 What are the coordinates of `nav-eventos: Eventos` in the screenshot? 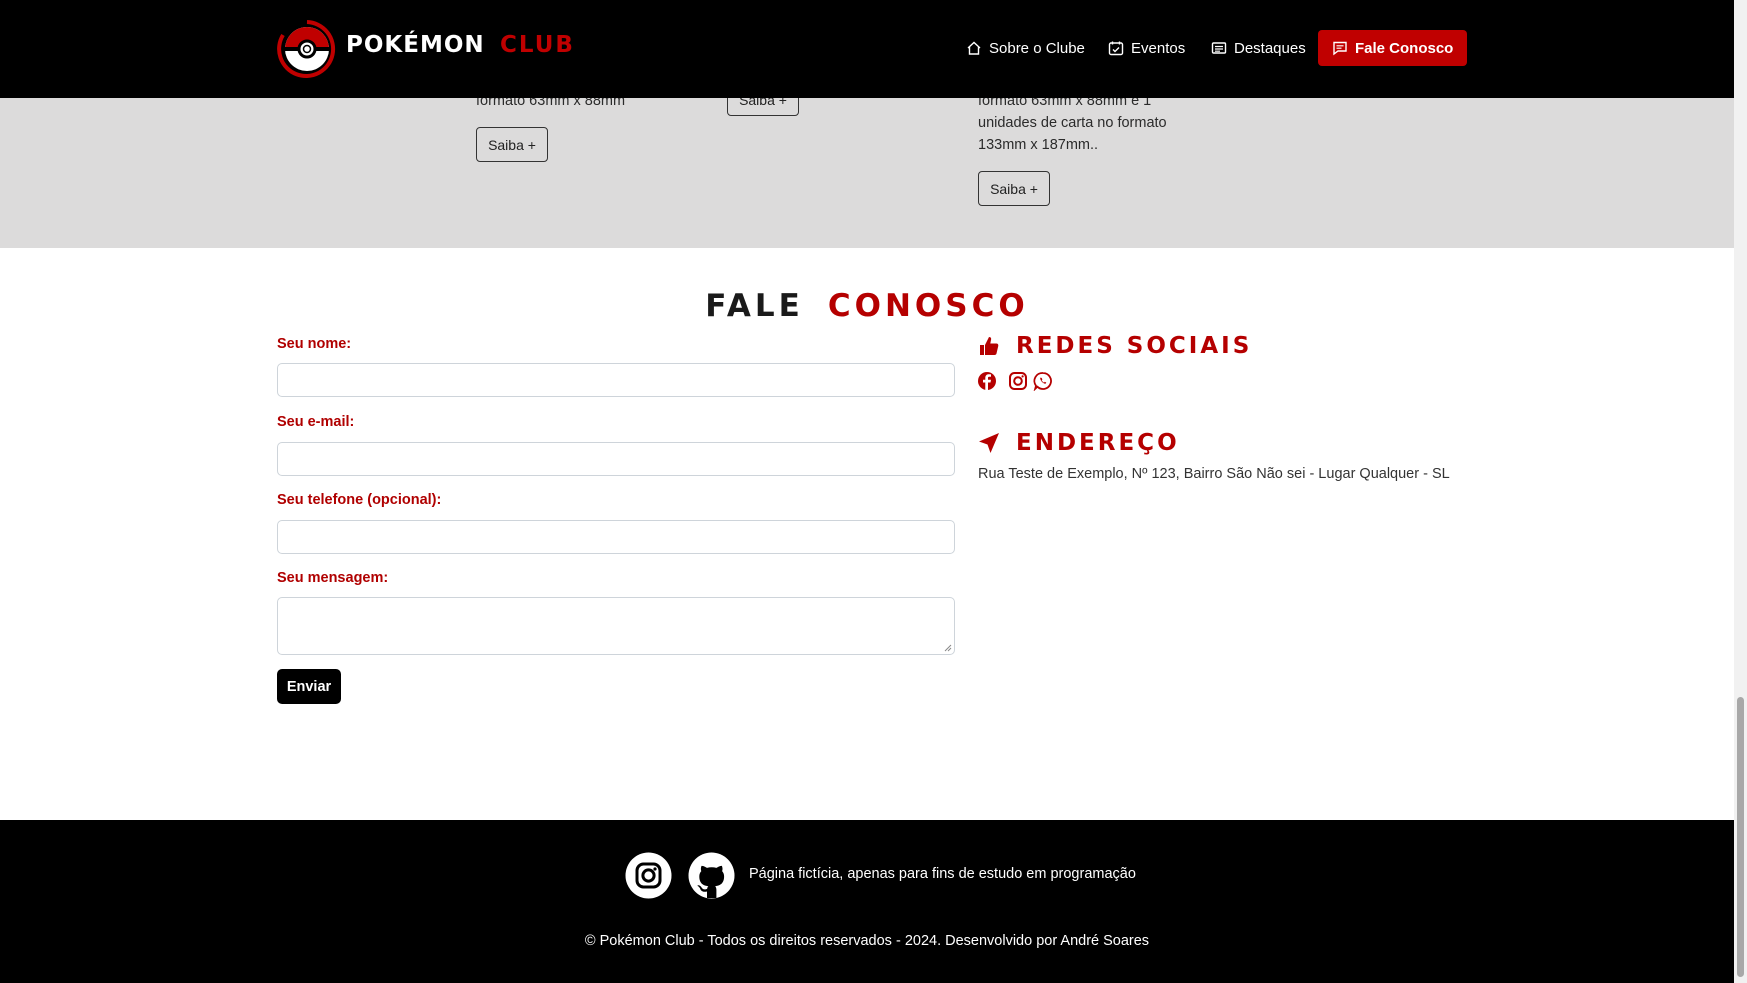 It's located at (1146, 48).